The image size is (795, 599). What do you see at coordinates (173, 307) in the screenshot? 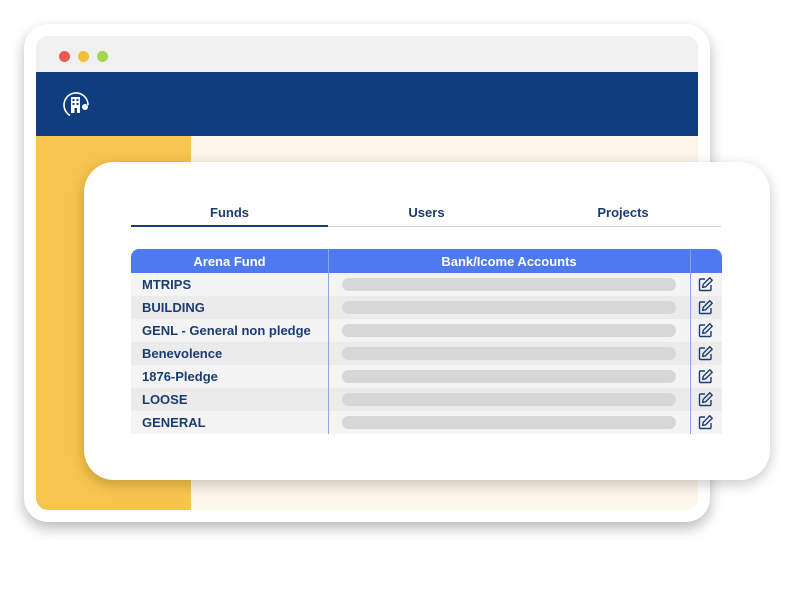
I see `fund-name: BUILDING` at bounding box center [173, 307].